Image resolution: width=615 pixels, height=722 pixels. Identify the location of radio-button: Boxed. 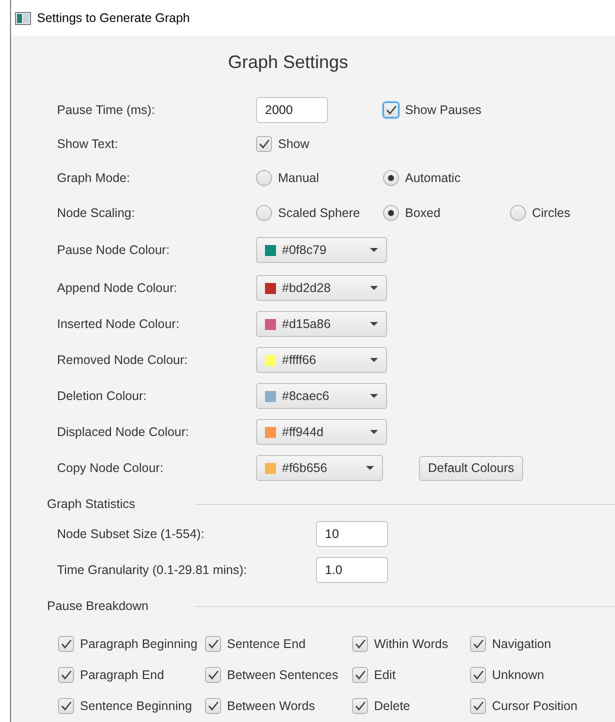
(411, 212).